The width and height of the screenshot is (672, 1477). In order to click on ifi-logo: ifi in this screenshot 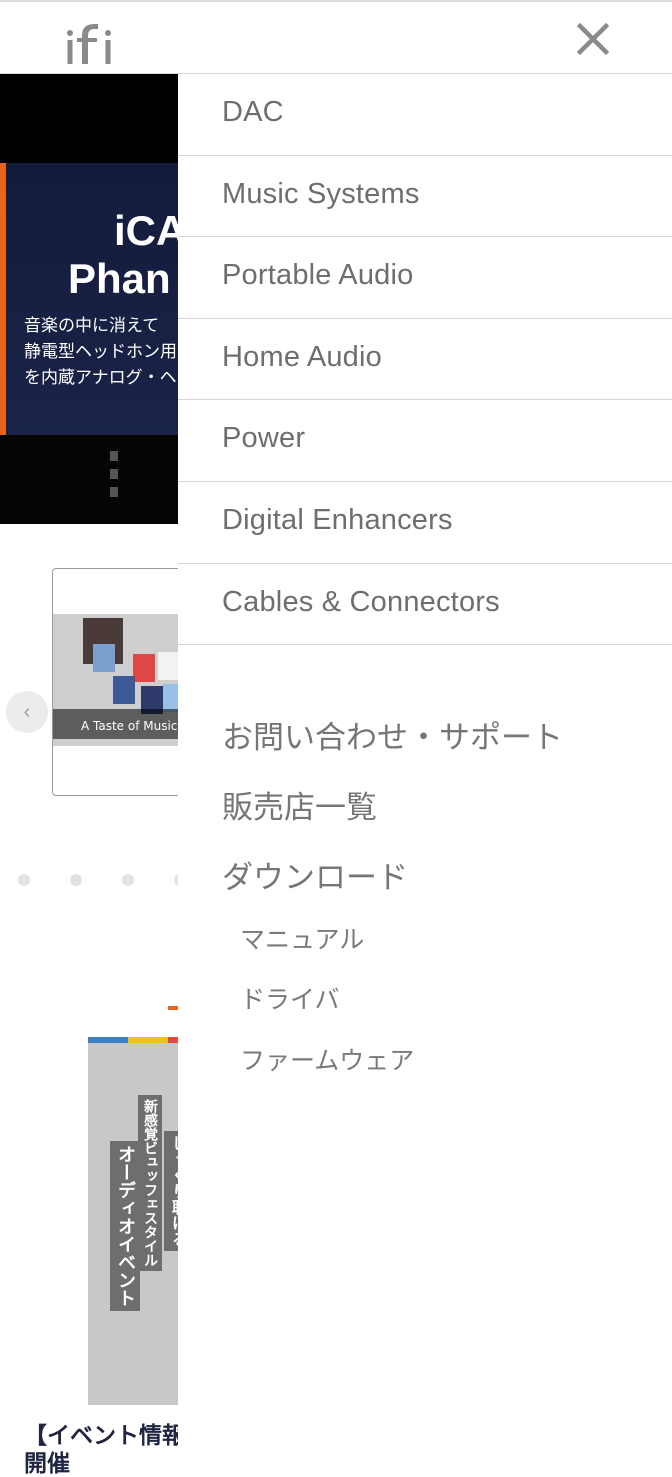, I will do `click(90, 41)`.